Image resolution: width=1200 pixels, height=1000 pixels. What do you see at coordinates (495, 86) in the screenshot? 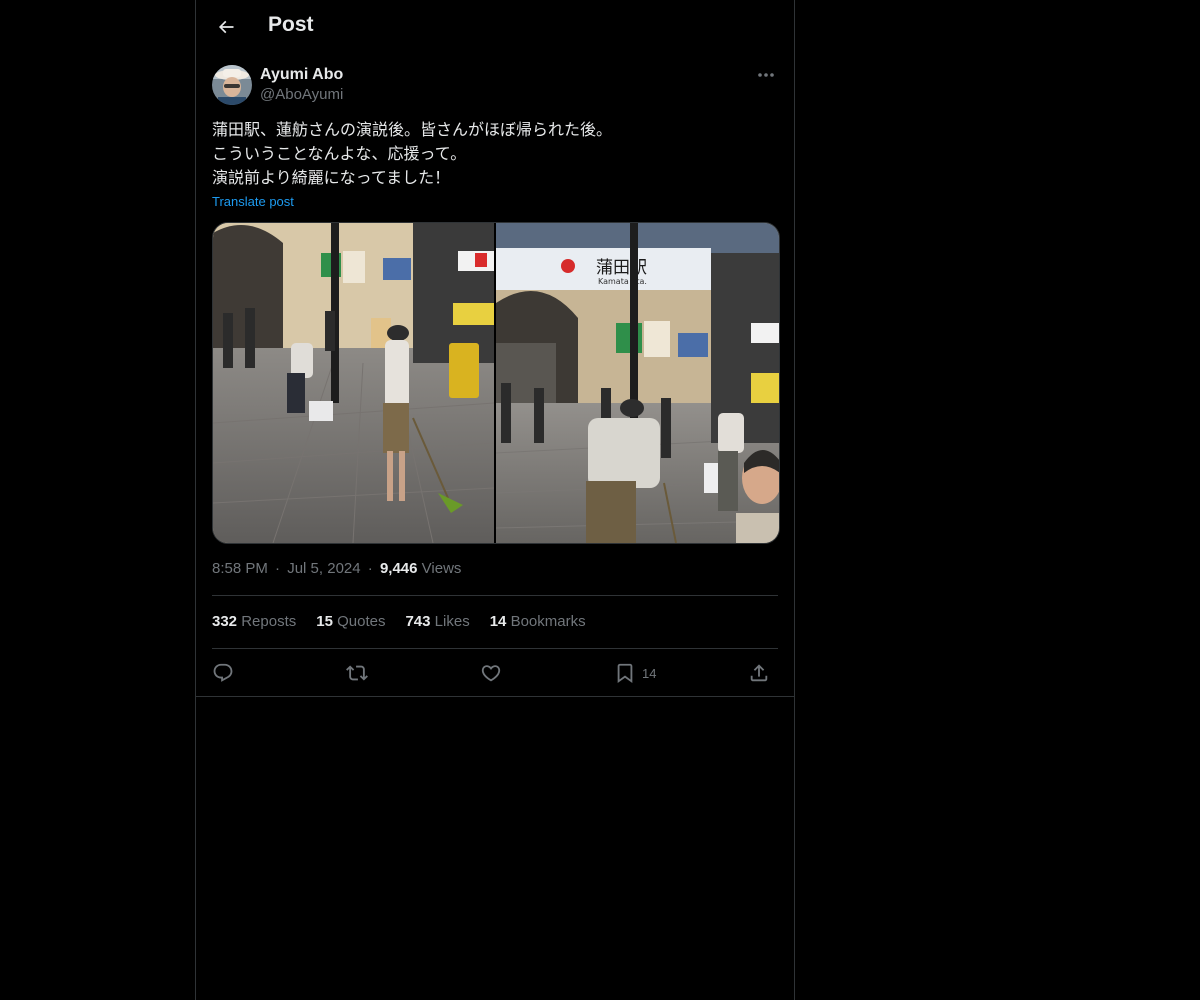
I see `post-author: Ayumi Abo @AboAyumi` at bounding box center [495, 86].